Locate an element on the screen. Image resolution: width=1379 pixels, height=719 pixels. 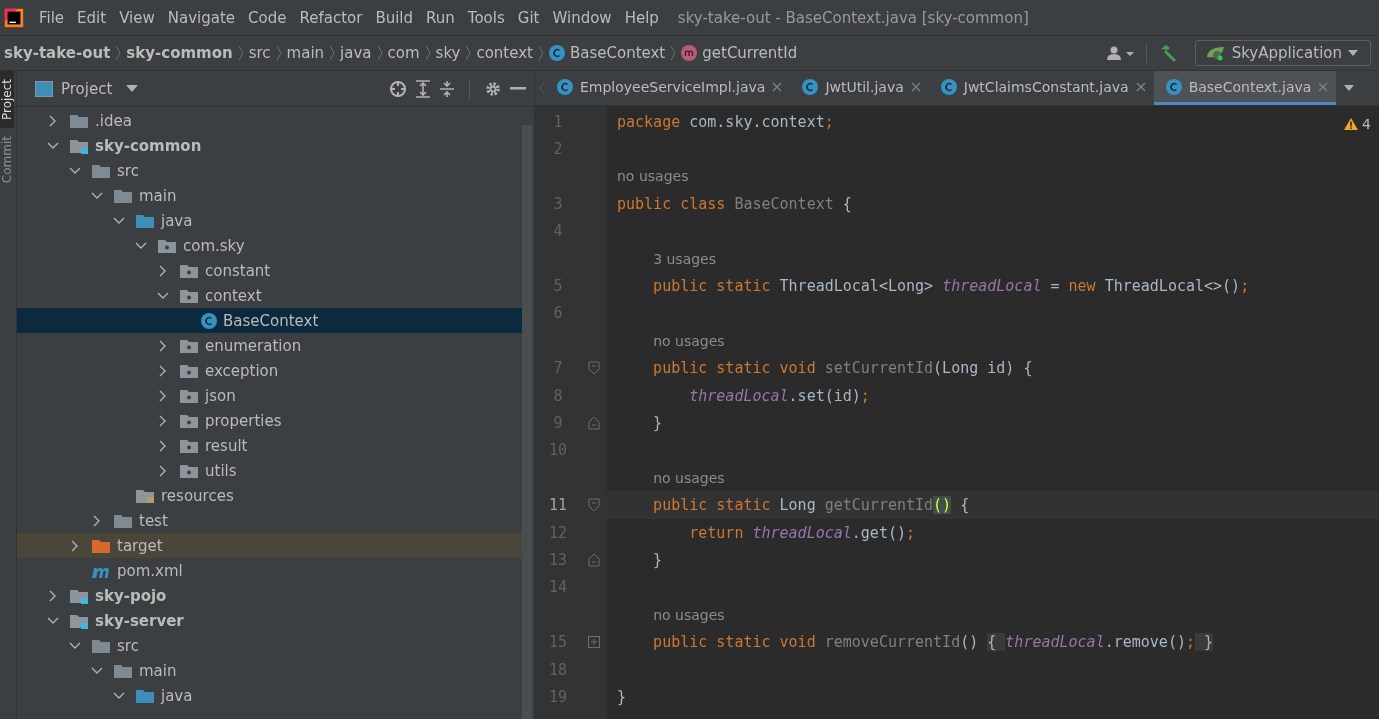
warning-indicator: 4 is located at coordinates (1357, 124).